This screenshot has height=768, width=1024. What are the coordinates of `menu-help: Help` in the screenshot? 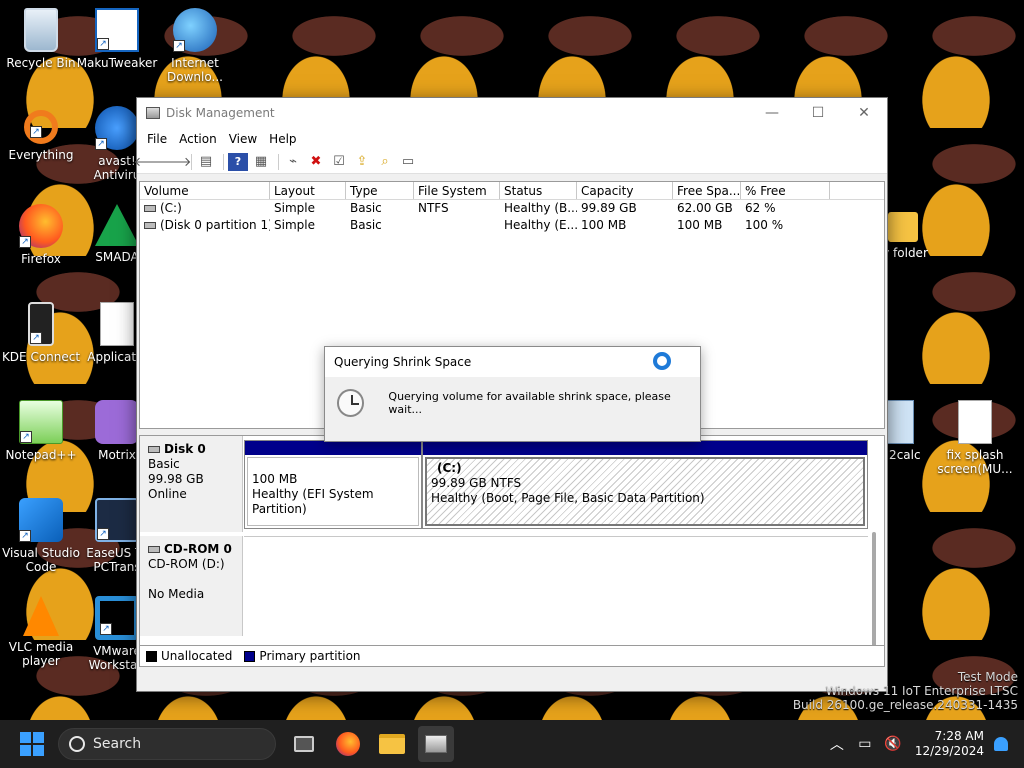 It's located at (282, 139).